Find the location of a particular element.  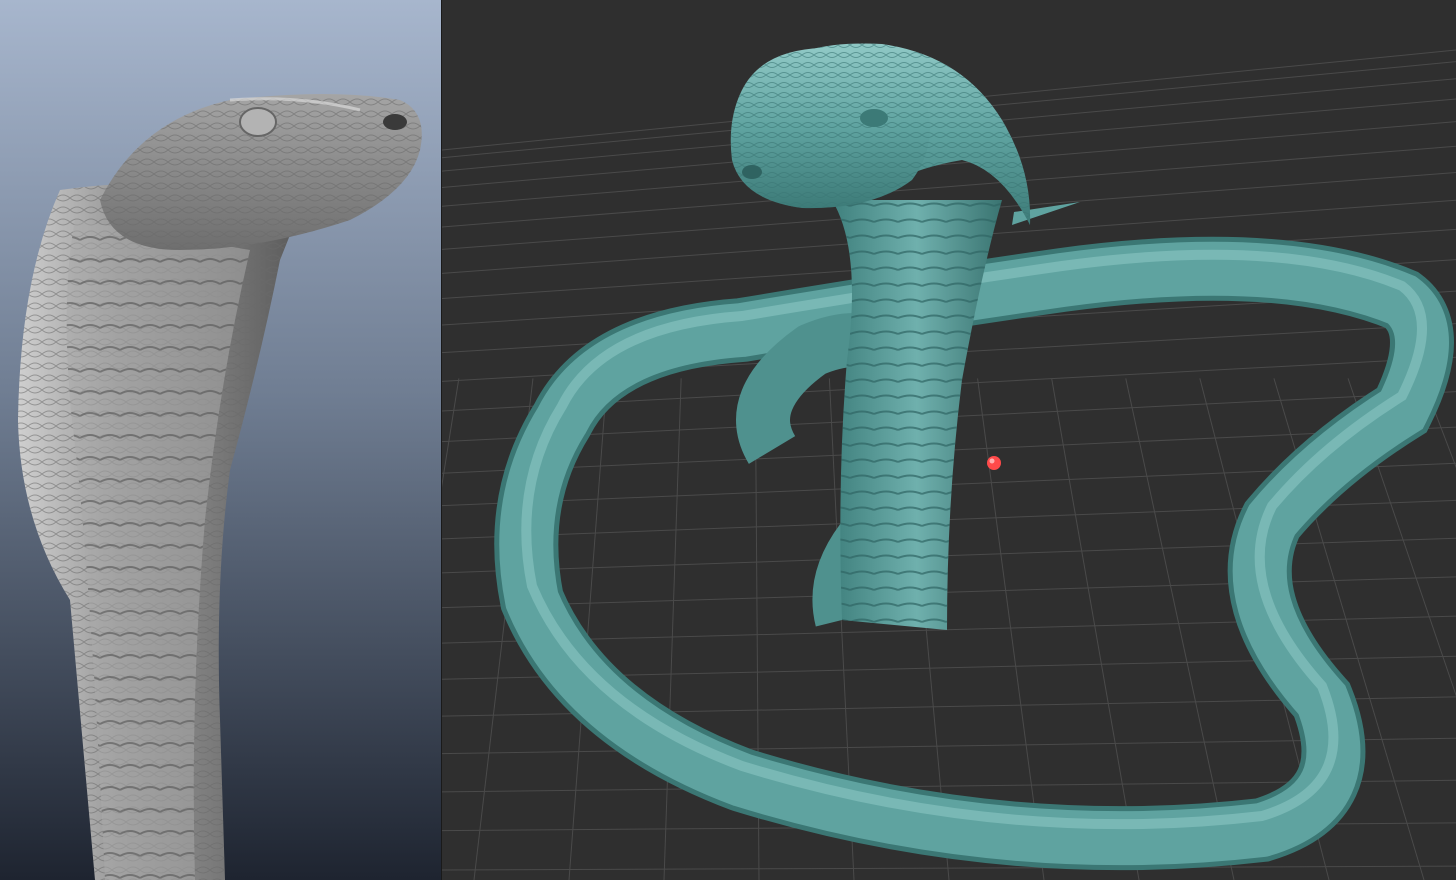

pivot-marker-highlight is located at coordinates (992, 461).